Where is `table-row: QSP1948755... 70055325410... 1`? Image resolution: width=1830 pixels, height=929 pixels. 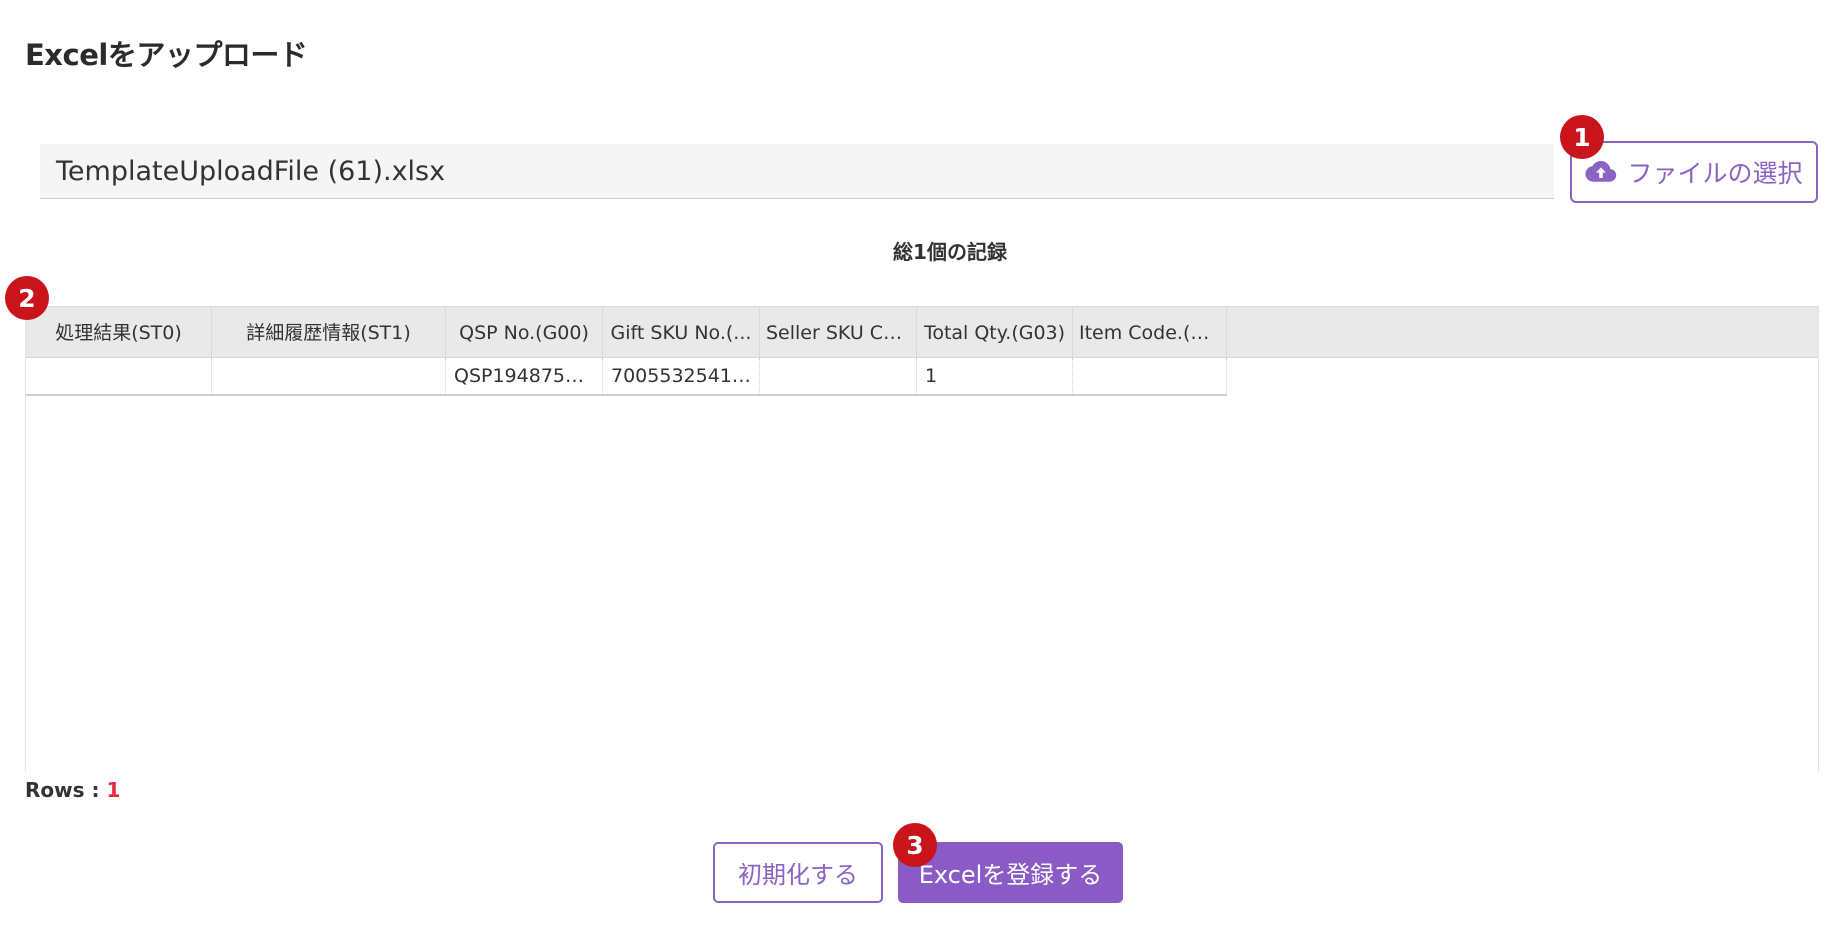
table-row: QSP1948755... 70055325410... 1 is located at coordinates (626, 377).